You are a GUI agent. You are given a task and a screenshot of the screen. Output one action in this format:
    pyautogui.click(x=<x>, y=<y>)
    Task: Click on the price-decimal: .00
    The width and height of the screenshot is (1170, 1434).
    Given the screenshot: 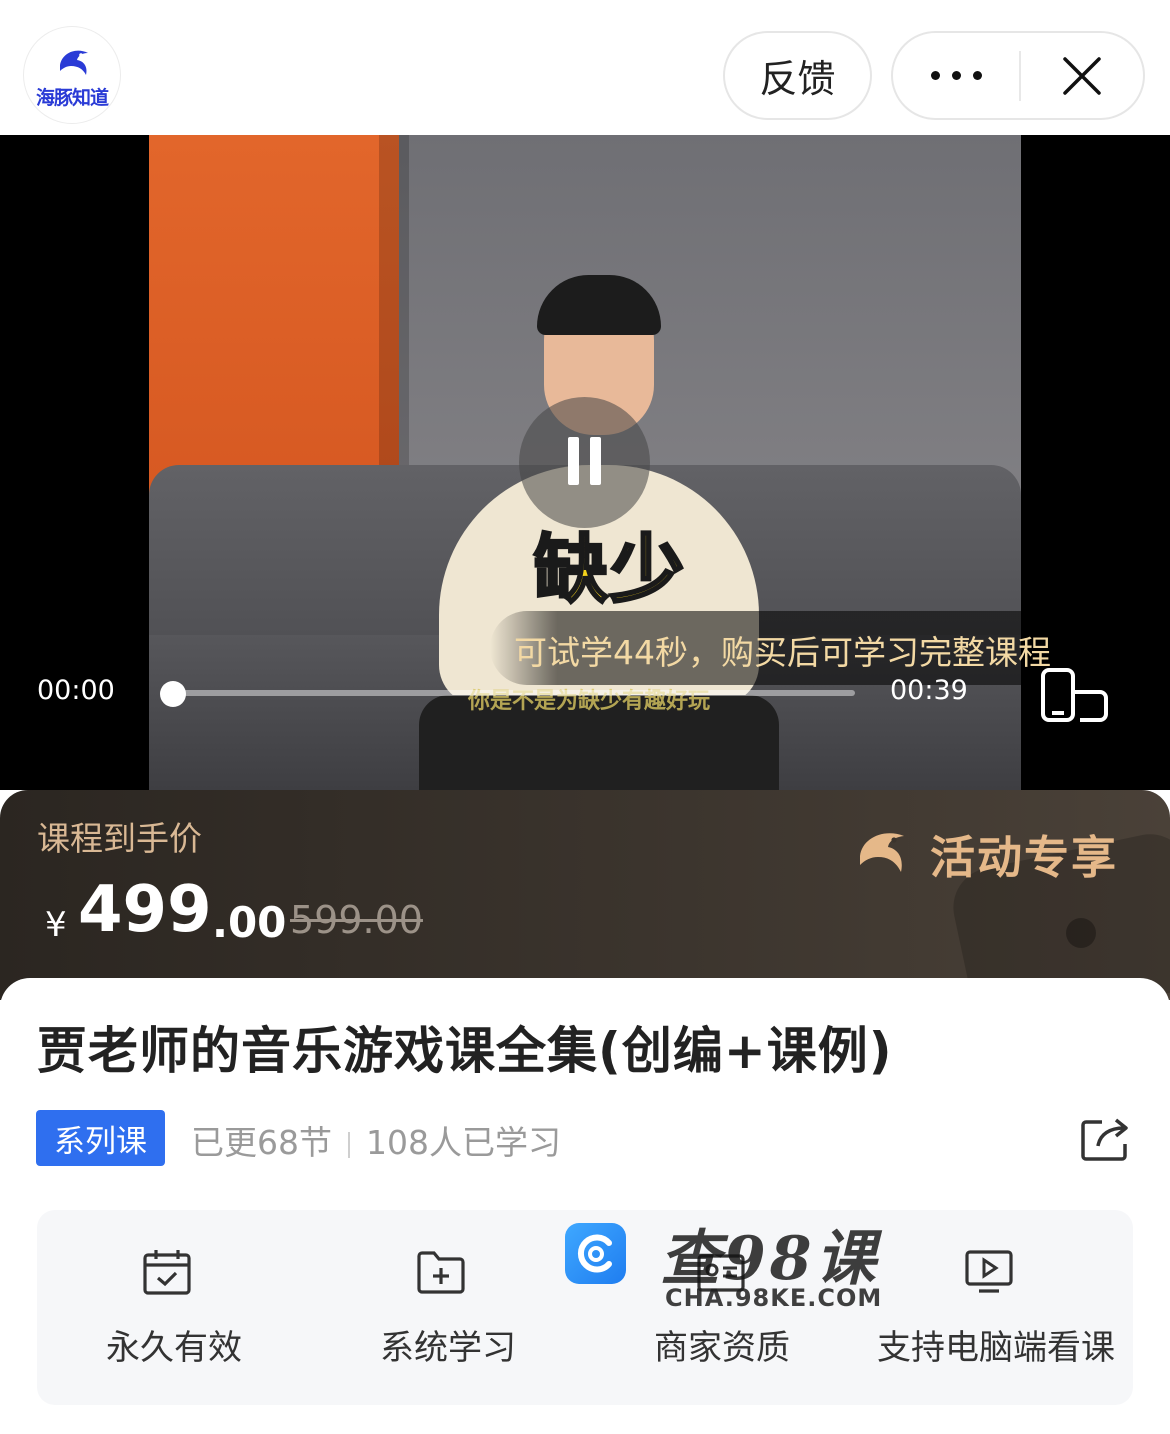 What is the action you would take?
    pyautogui.click(x=249, y=922)
    